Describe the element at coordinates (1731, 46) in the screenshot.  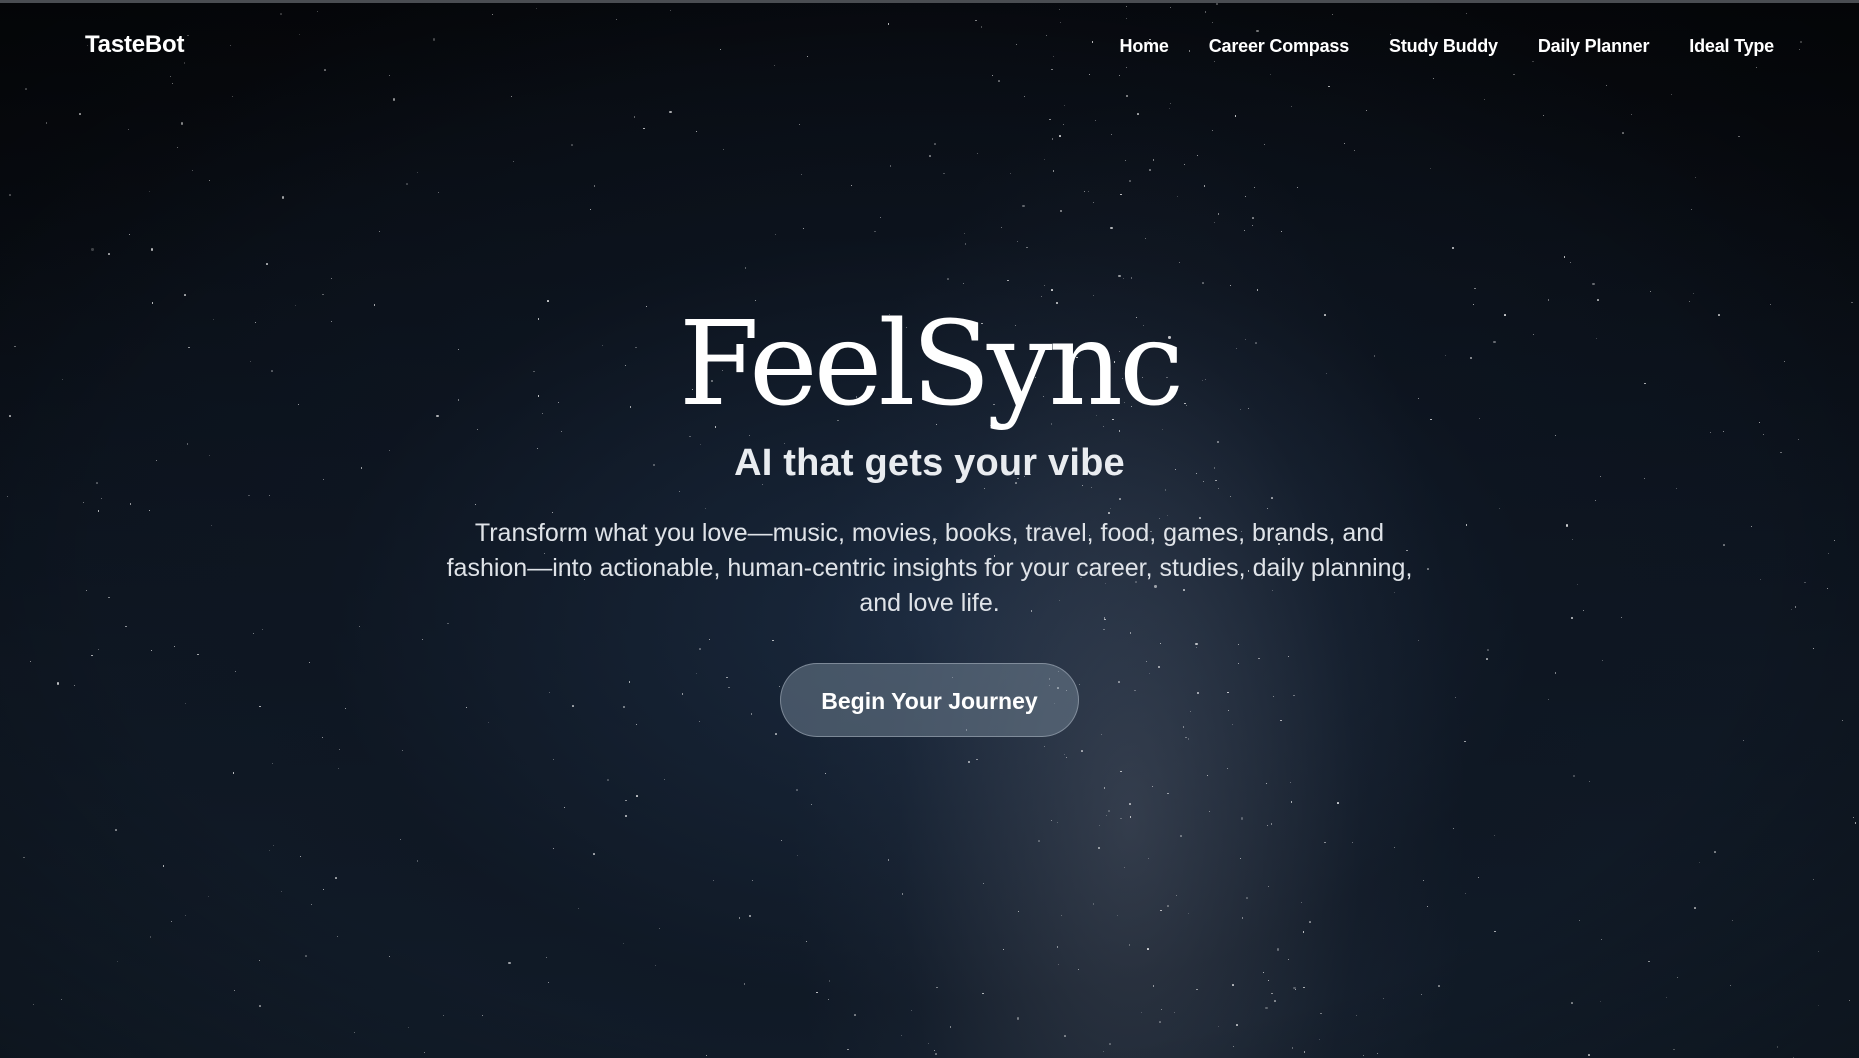
I see `nav-link-ideal-type: Ideal Type` at that location.